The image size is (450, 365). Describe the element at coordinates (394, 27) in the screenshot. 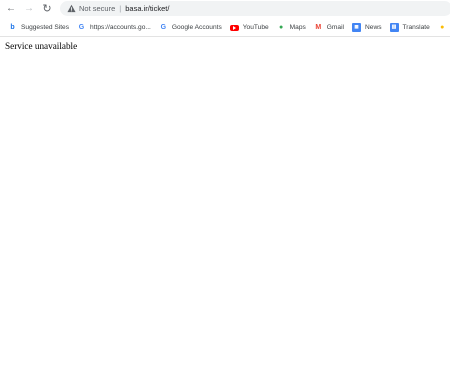

I see `translate-icon: ▧` at that location.